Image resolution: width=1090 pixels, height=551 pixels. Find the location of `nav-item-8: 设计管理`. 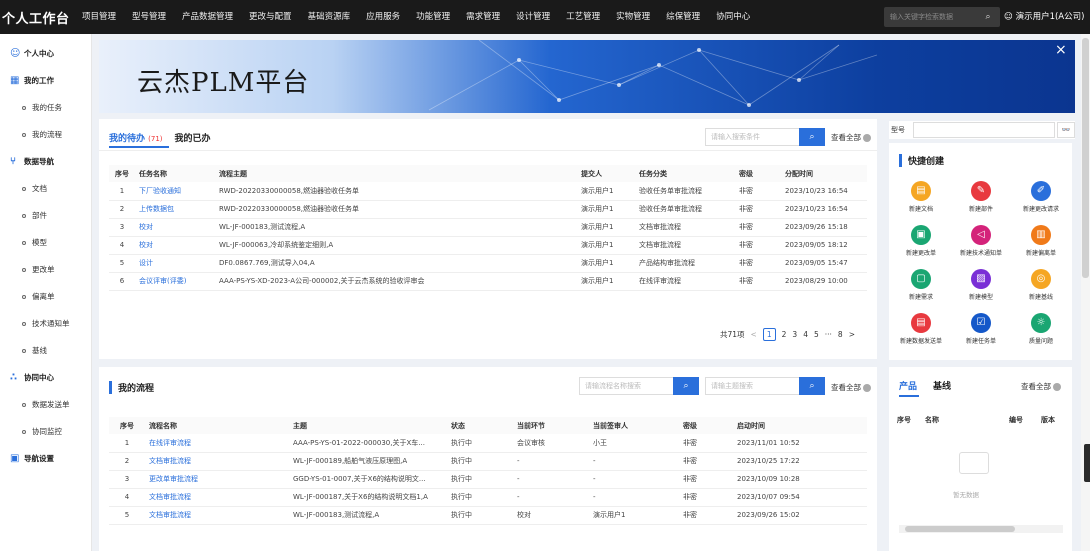

nav-item-8: 设计管理 is located at coordinates (533, 17).